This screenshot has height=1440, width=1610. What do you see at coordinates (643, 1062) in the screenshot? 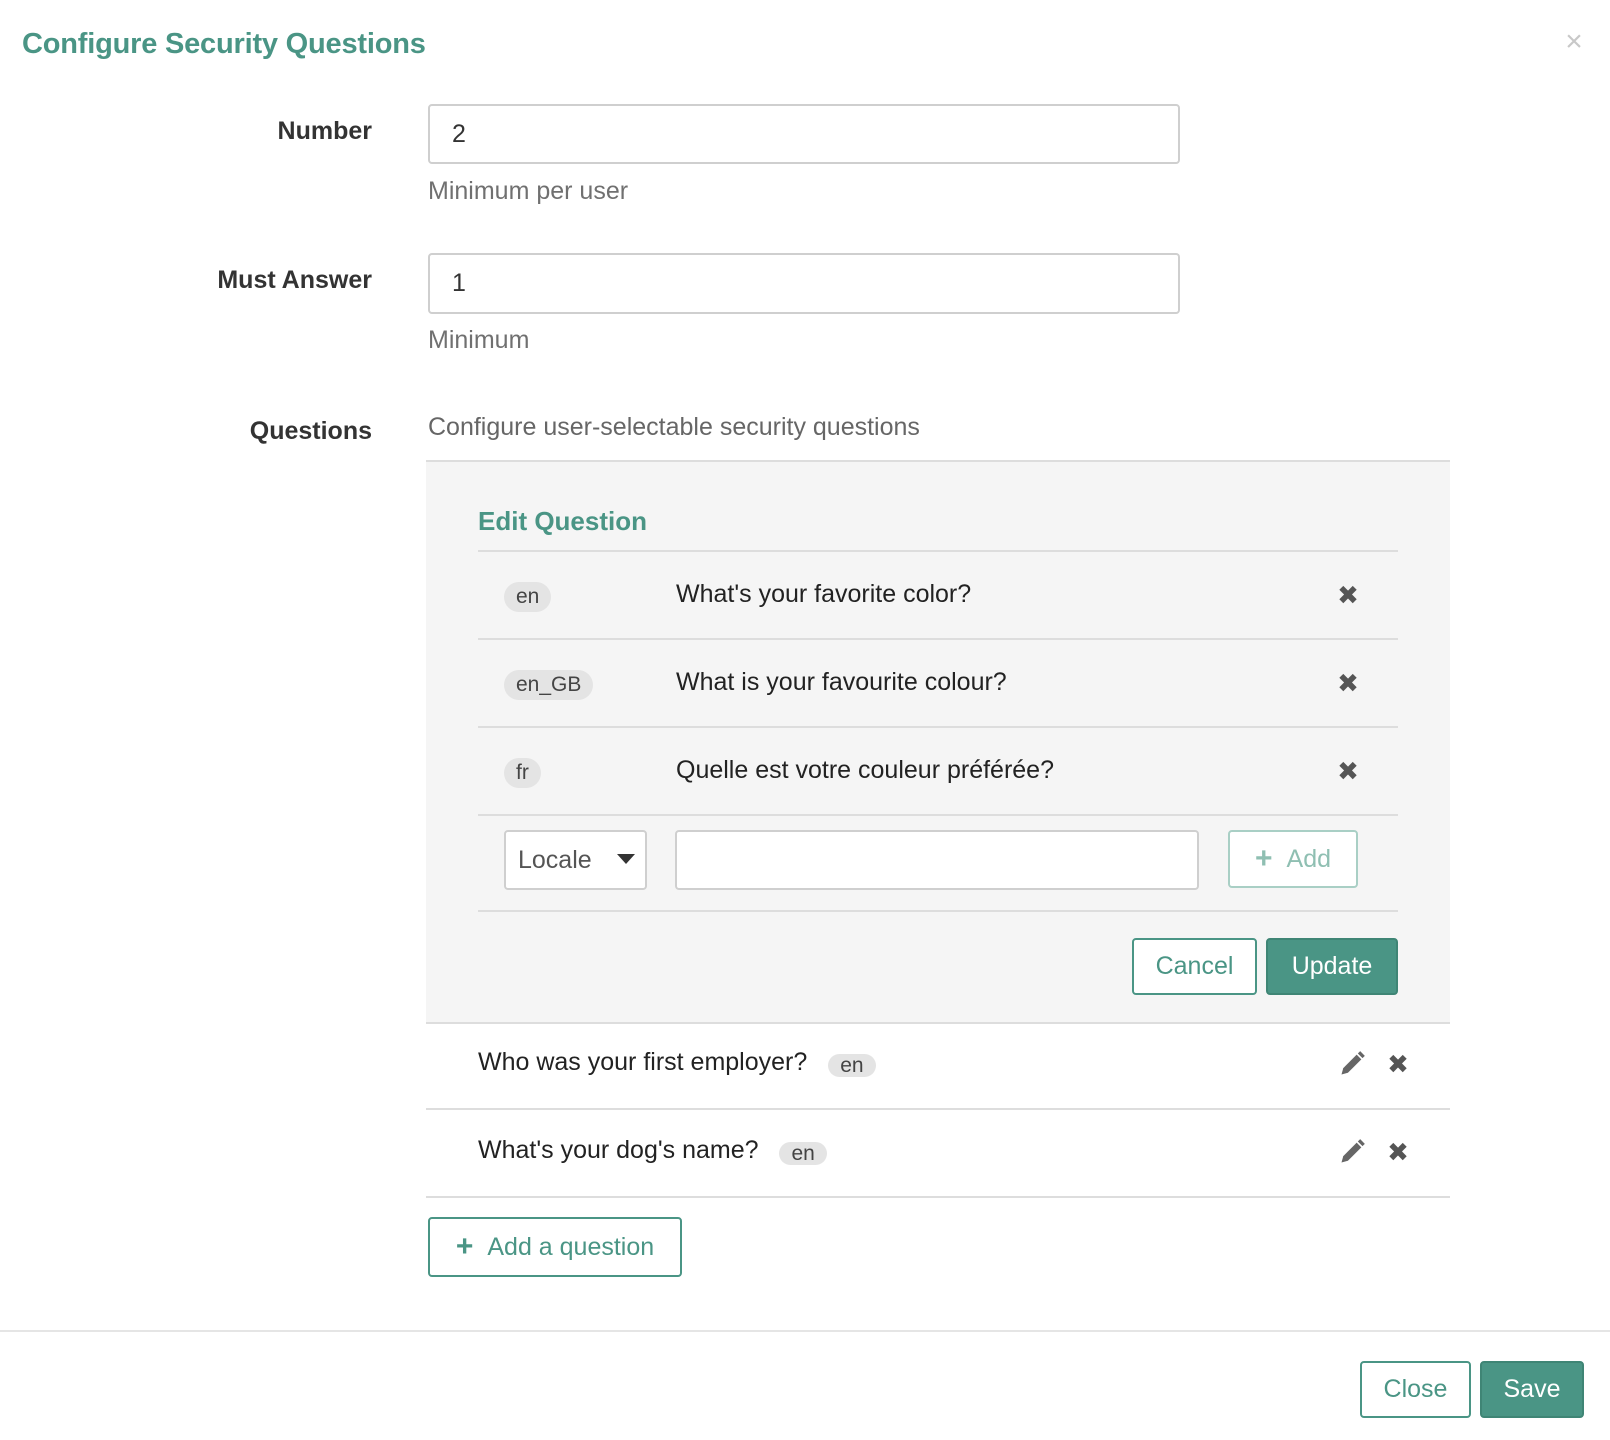
I see `question-text-label: Who was your first employer?` at bounding box center [643, 1062].